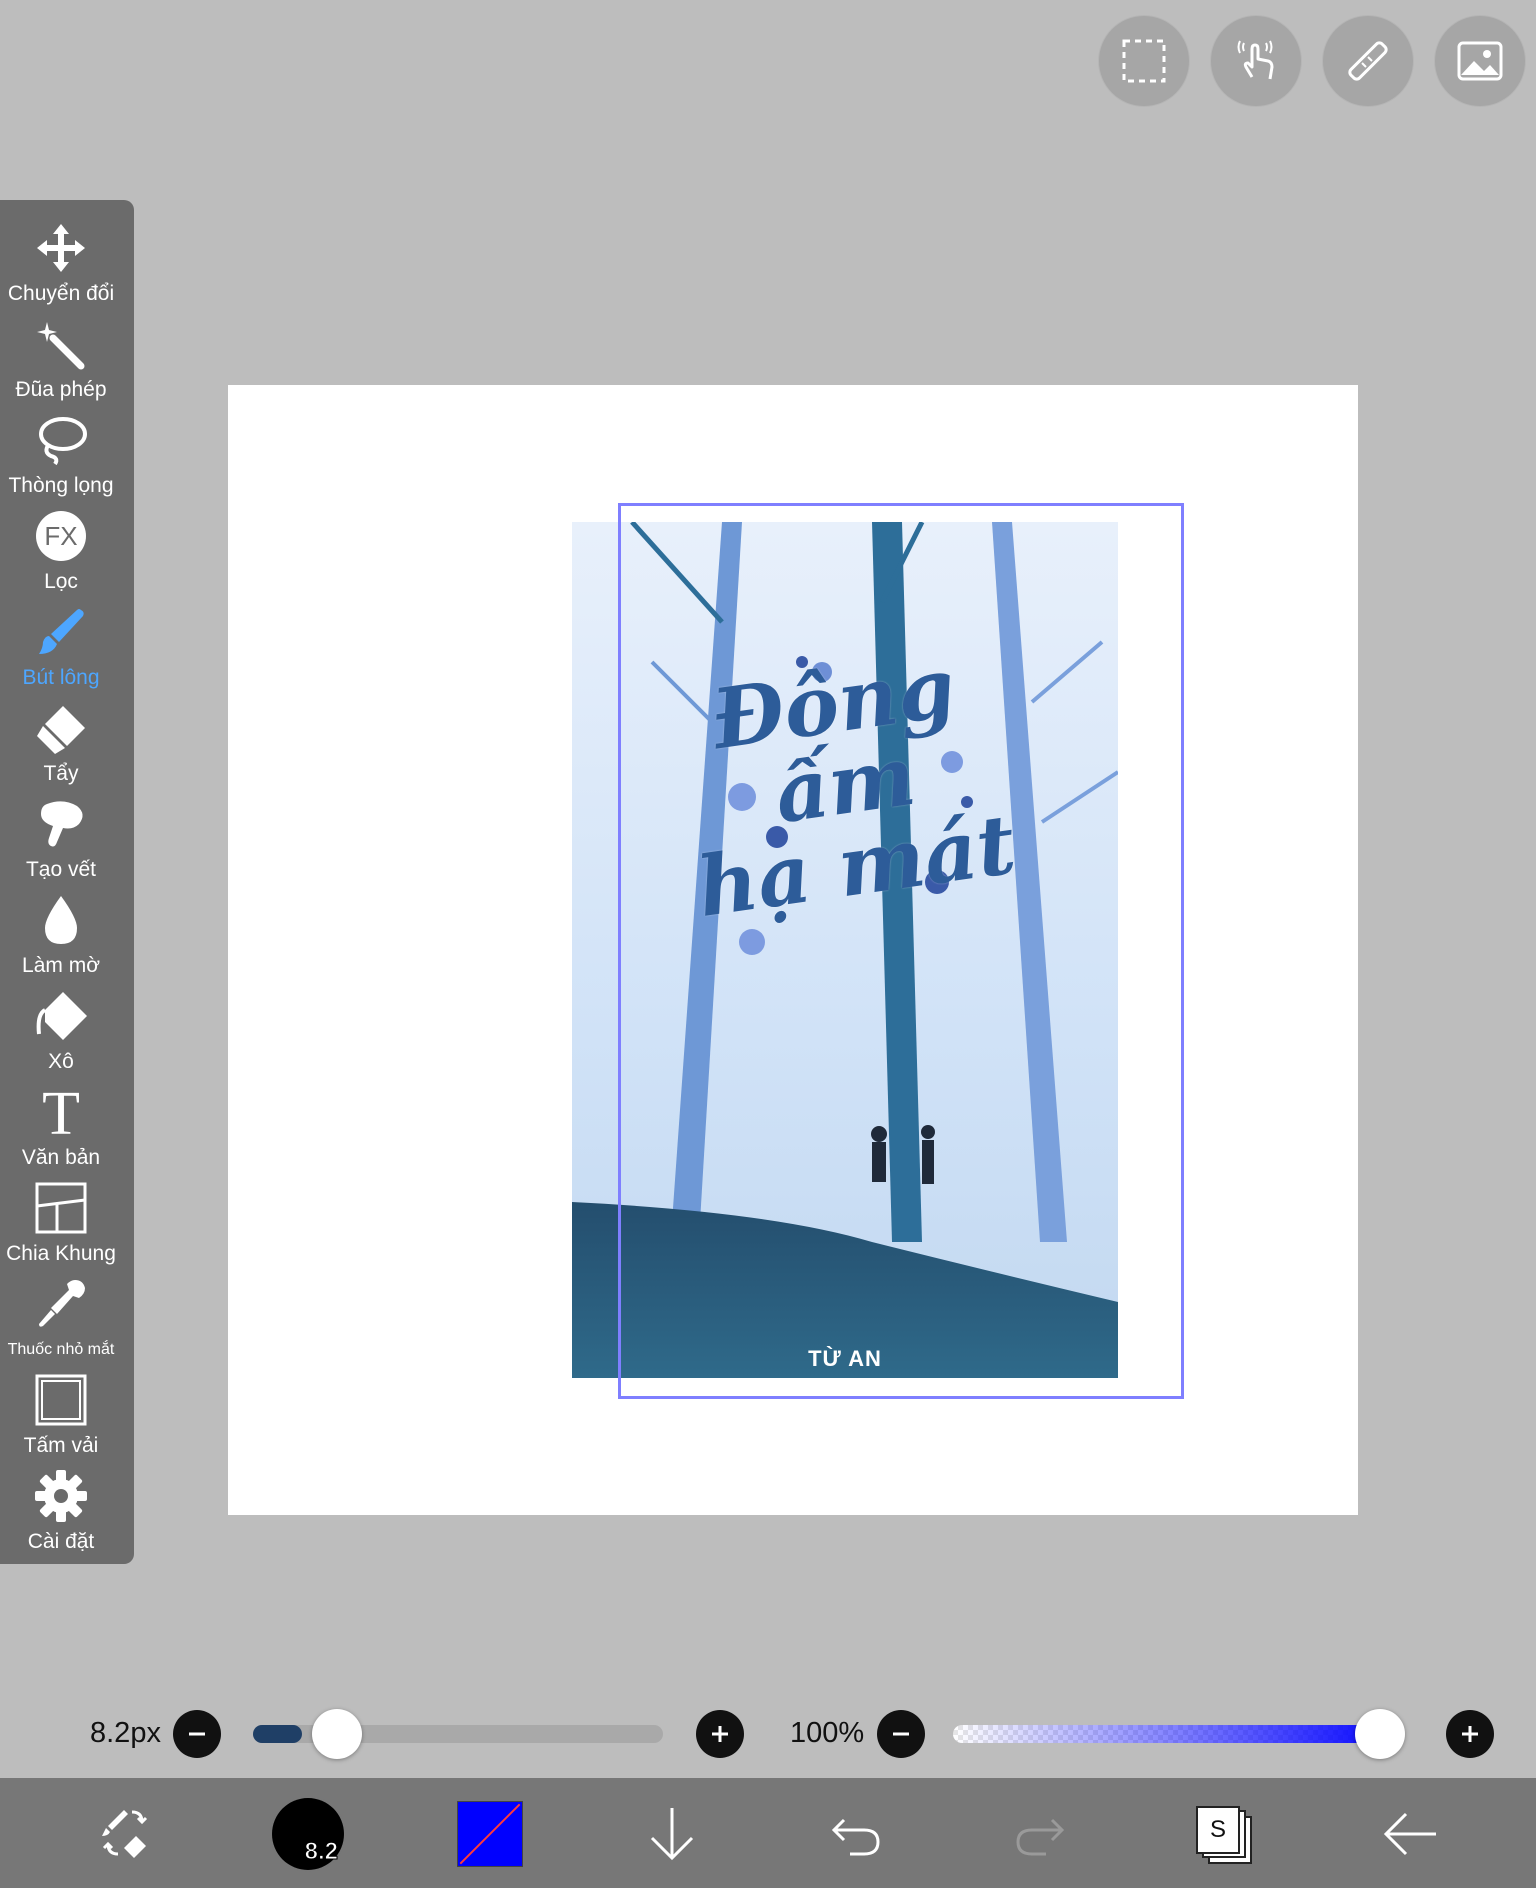  Describe the element at coordinates (61, 293) in the screenshot. I see `tool-label: Chuyển đổi` at that location.